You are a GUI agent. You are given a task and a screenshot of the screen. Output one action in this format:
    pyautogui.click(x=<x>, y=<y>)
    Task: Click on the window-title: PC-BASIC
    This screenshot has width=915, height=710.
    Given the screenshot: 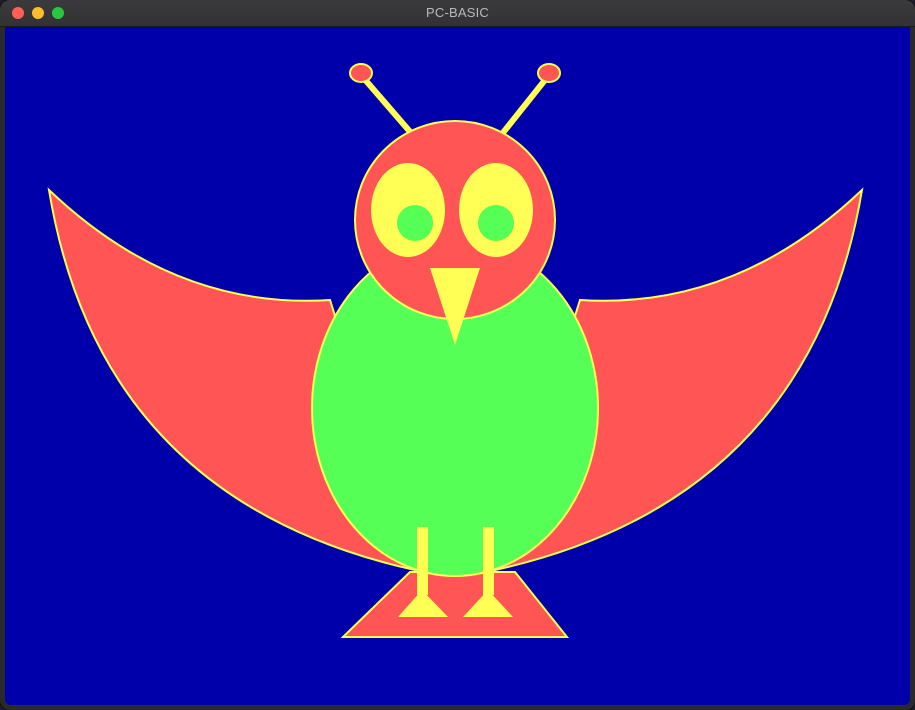 What is the action you would take?
    pyautogui.click(x=457, y=12)
    